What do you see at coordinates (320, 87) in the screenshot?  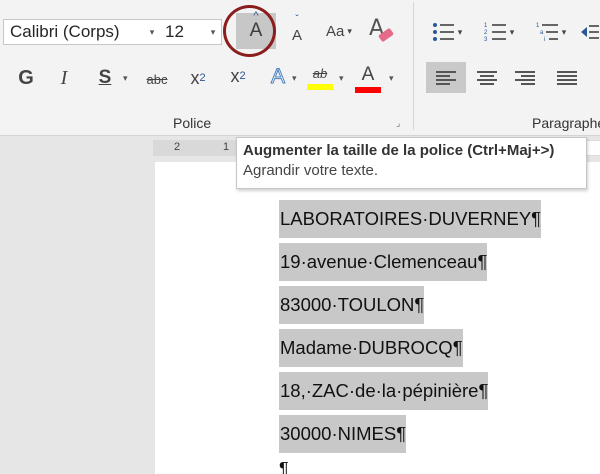 I see `highlight-swatch` at bounding box center [320, 87].